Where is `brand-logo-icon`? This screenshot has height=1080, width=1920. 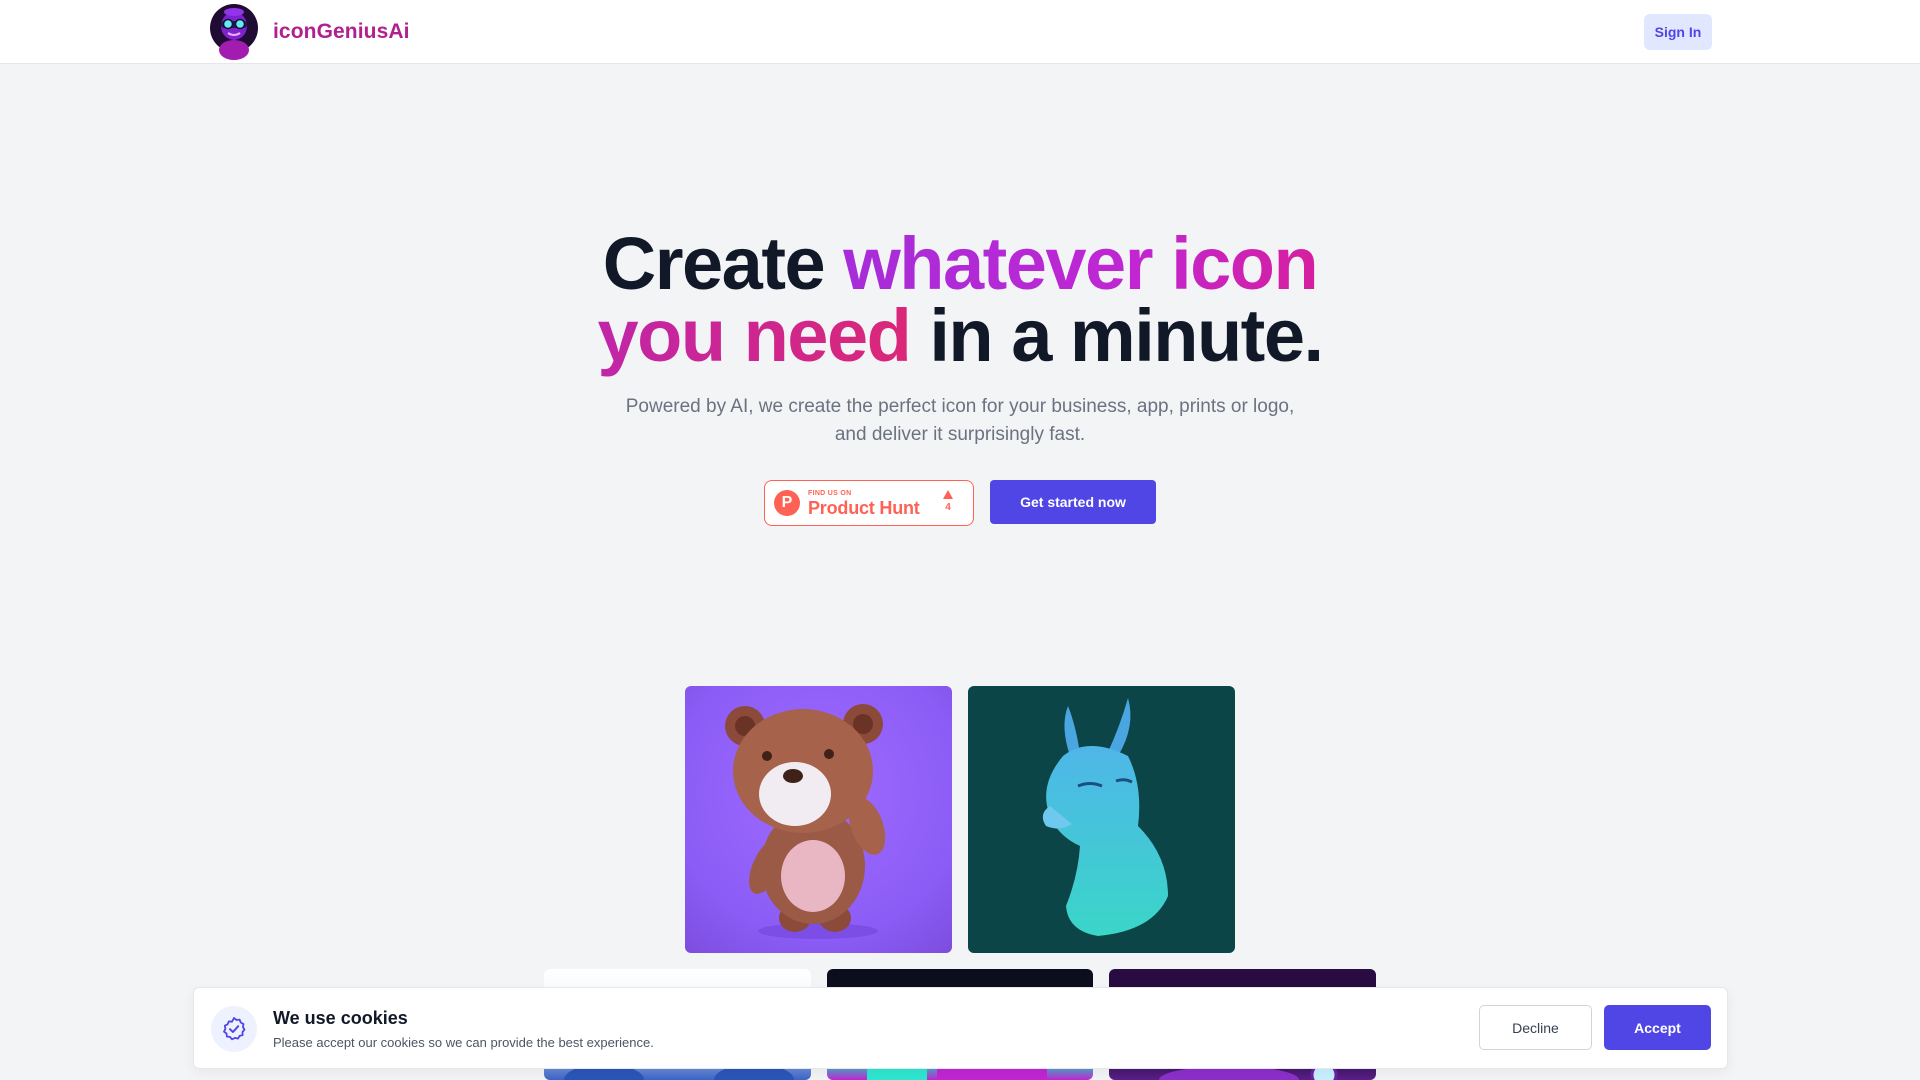 brand-logo-icon is located at coordinates (234, 32).